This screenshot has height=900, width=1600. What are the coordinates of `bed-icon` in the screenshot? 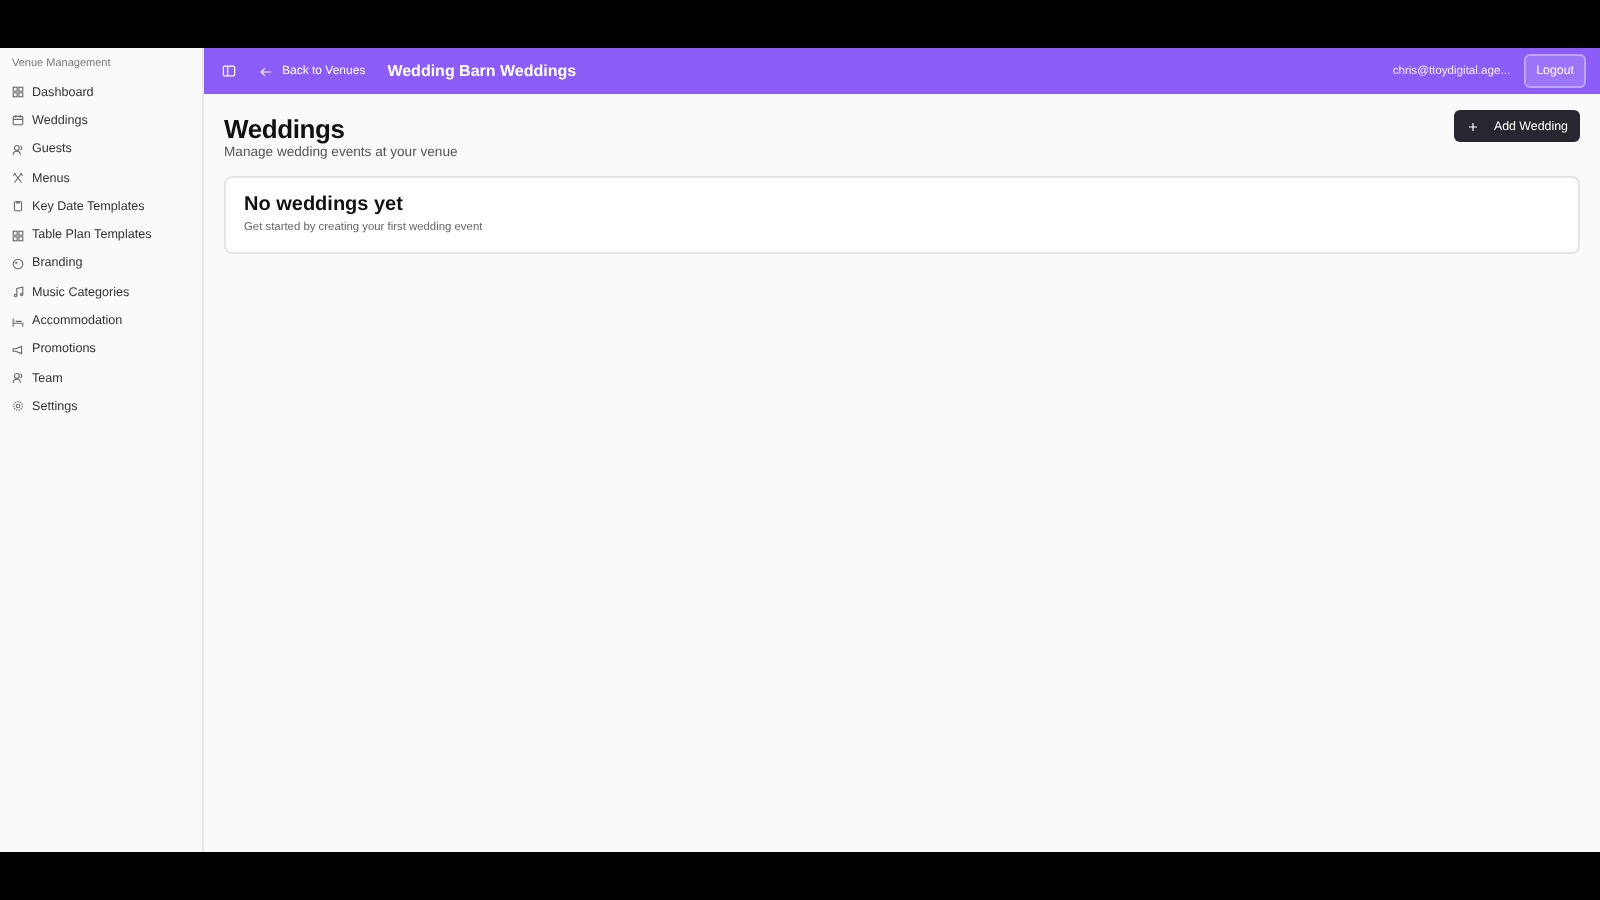 It's located at (18, 321).